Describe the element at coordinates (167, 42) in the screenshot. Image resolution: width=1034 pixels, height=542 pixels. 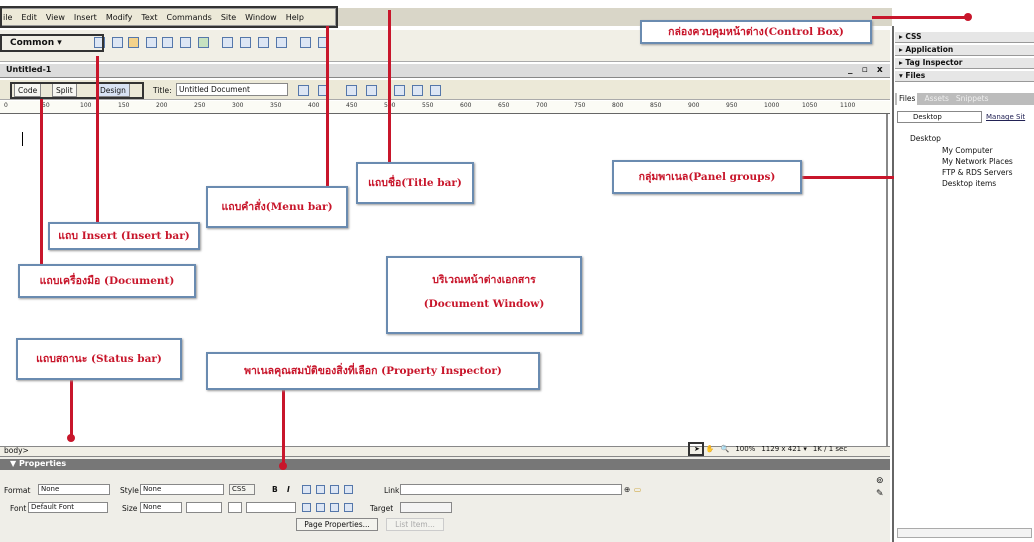
I see `layer-icon` at that location.